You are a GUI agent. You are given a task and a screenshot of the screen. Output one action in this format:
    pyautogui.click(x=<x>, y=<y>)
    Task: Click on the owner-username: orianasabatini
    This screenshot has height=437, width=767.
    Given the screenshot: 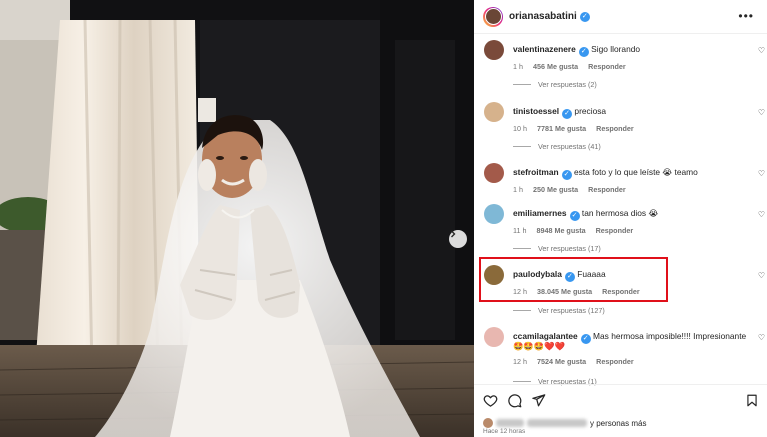 What is the action you would take?
    pyautogui.click(x=543, y=16)
    